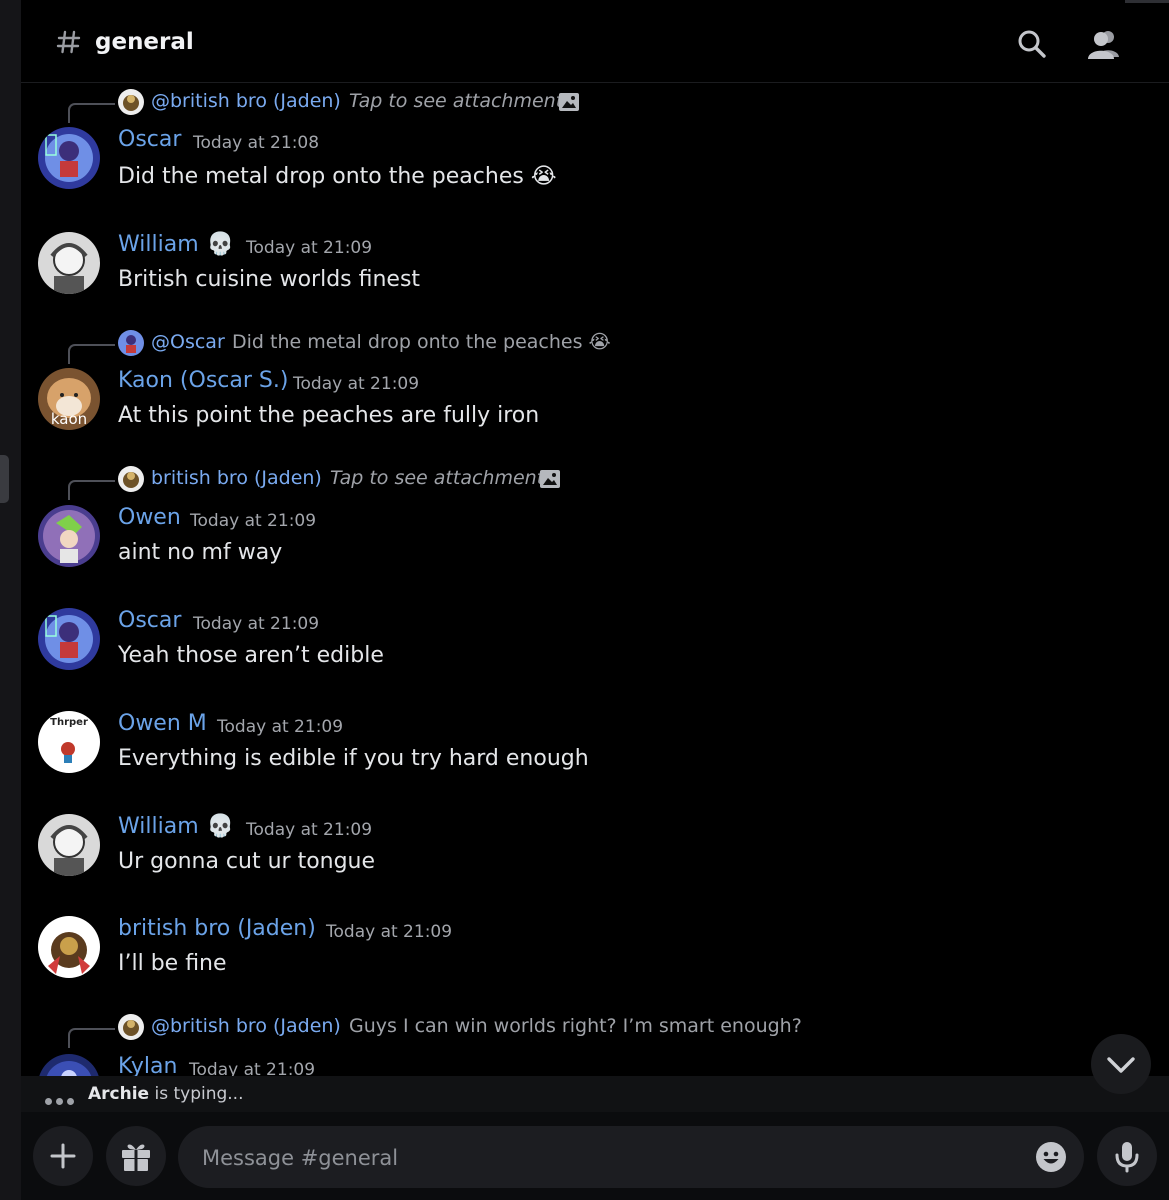  What do you see at coordinates (595, 41) in the screenshot?
I see `channel-header: general` at bounding box center [595, 41].